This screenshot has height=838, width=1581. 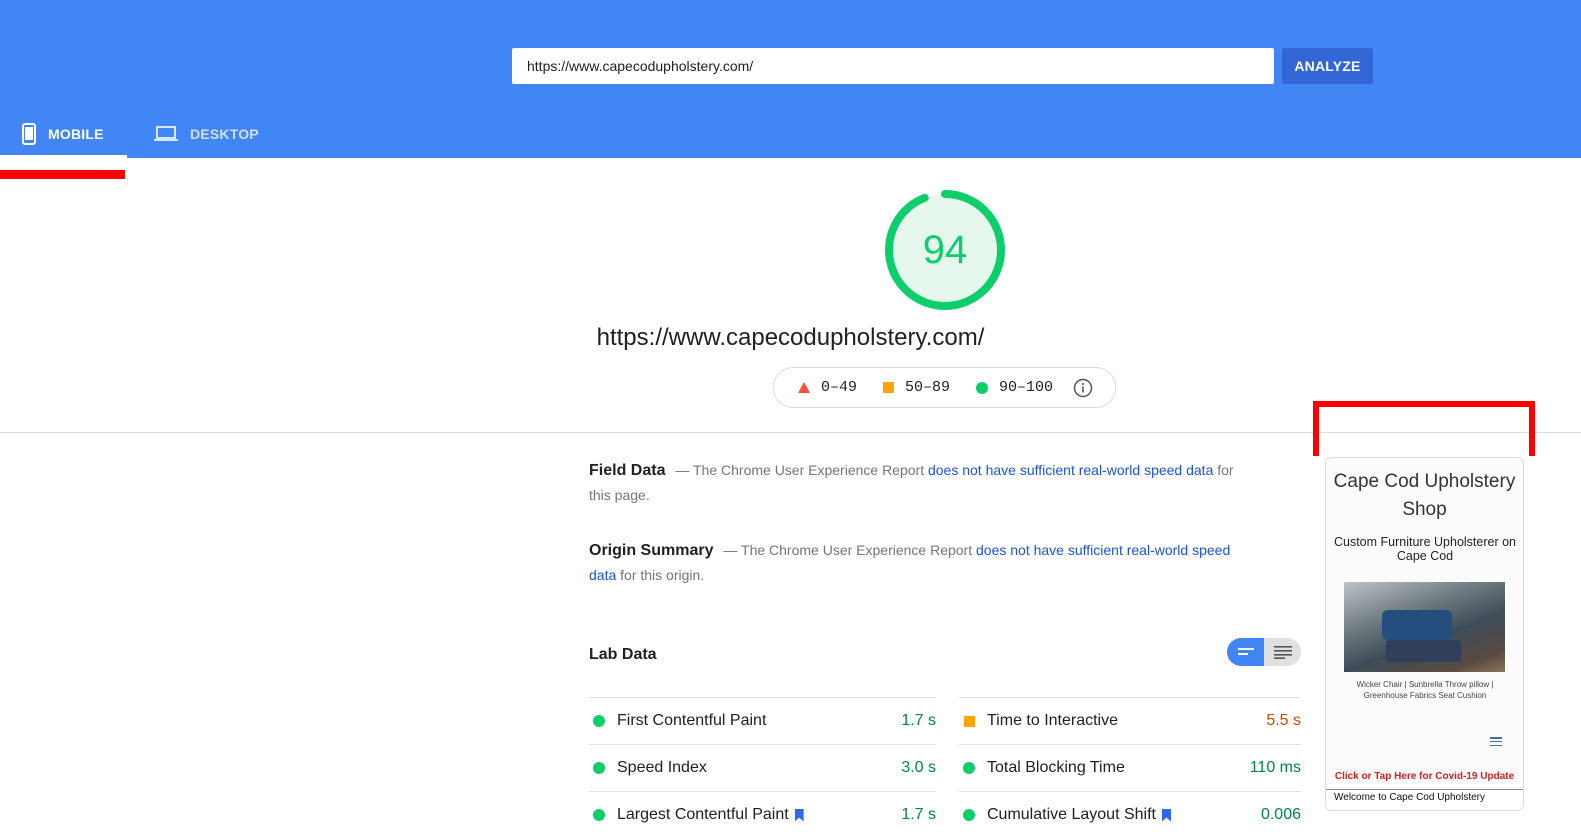 I want to click on legend-average-label: 50–89, so click(x=928, y=387).